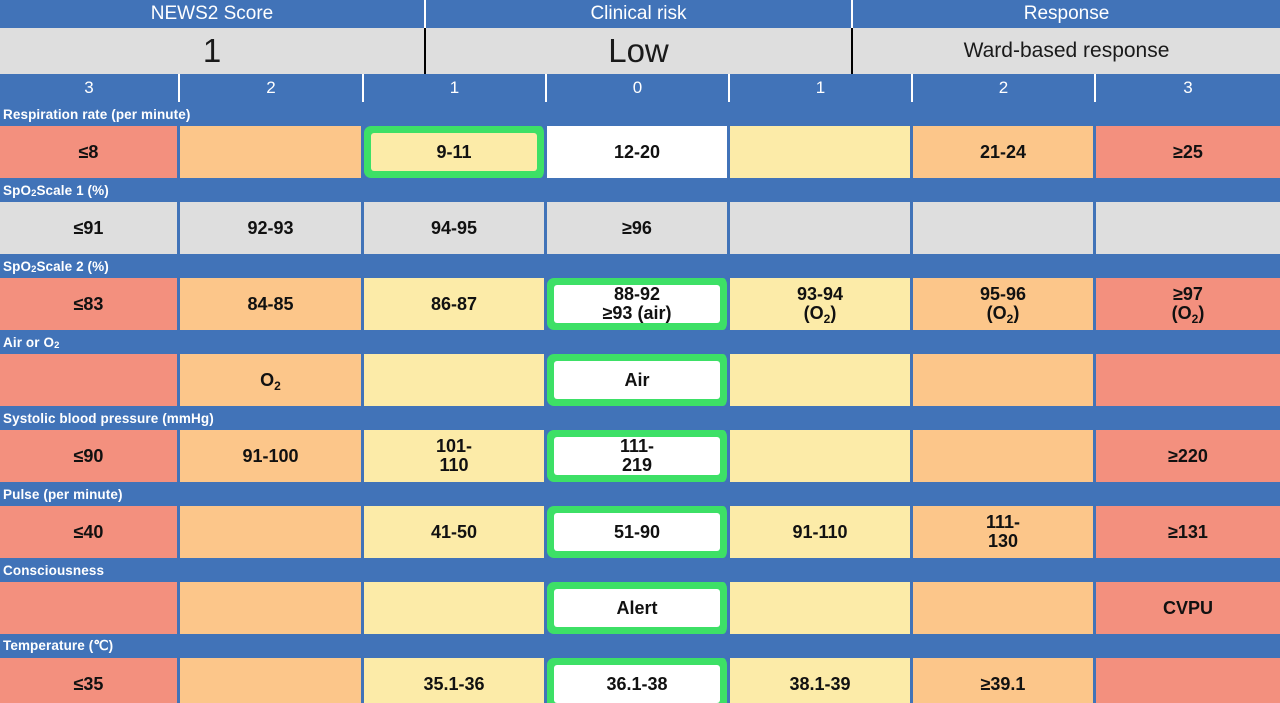  I want to click on cell-value: 21-24, so click(1003, 151).